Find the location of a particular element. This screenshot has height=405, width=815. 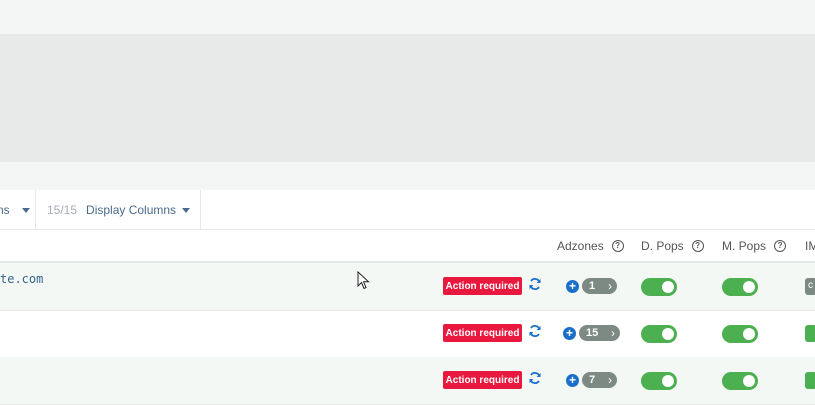

table-row: Action required + 15 › is located at coordinates (407, 334).